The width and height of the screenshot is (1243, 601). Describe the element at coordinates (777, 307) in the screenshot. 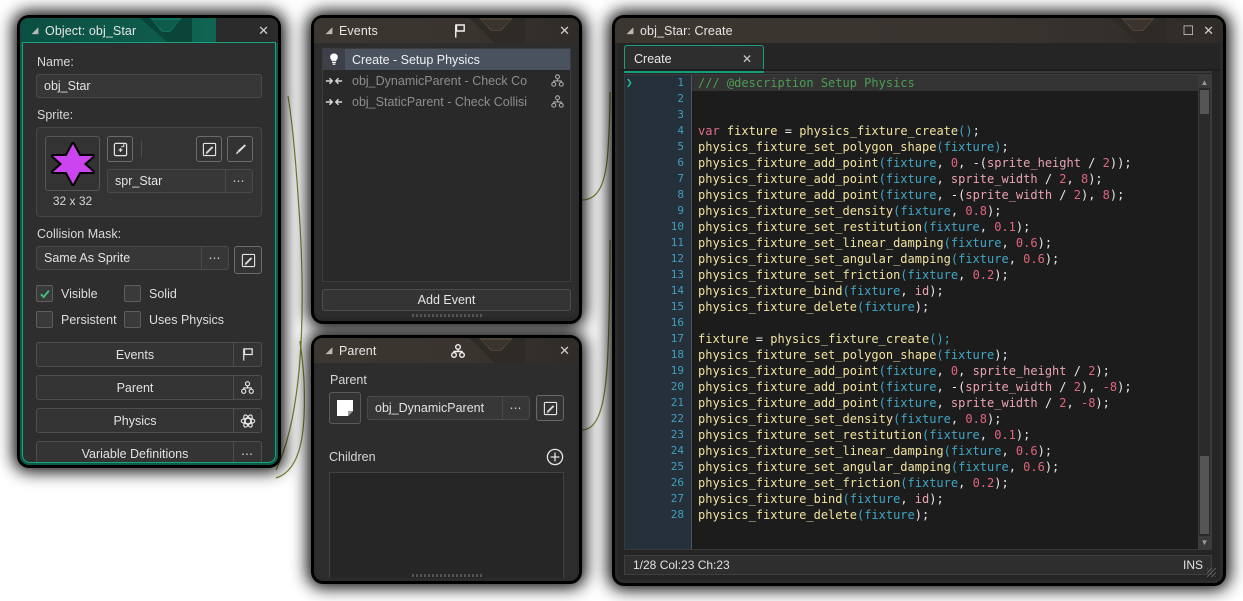

I see `code-token: physics_fixture_delete` at that location.